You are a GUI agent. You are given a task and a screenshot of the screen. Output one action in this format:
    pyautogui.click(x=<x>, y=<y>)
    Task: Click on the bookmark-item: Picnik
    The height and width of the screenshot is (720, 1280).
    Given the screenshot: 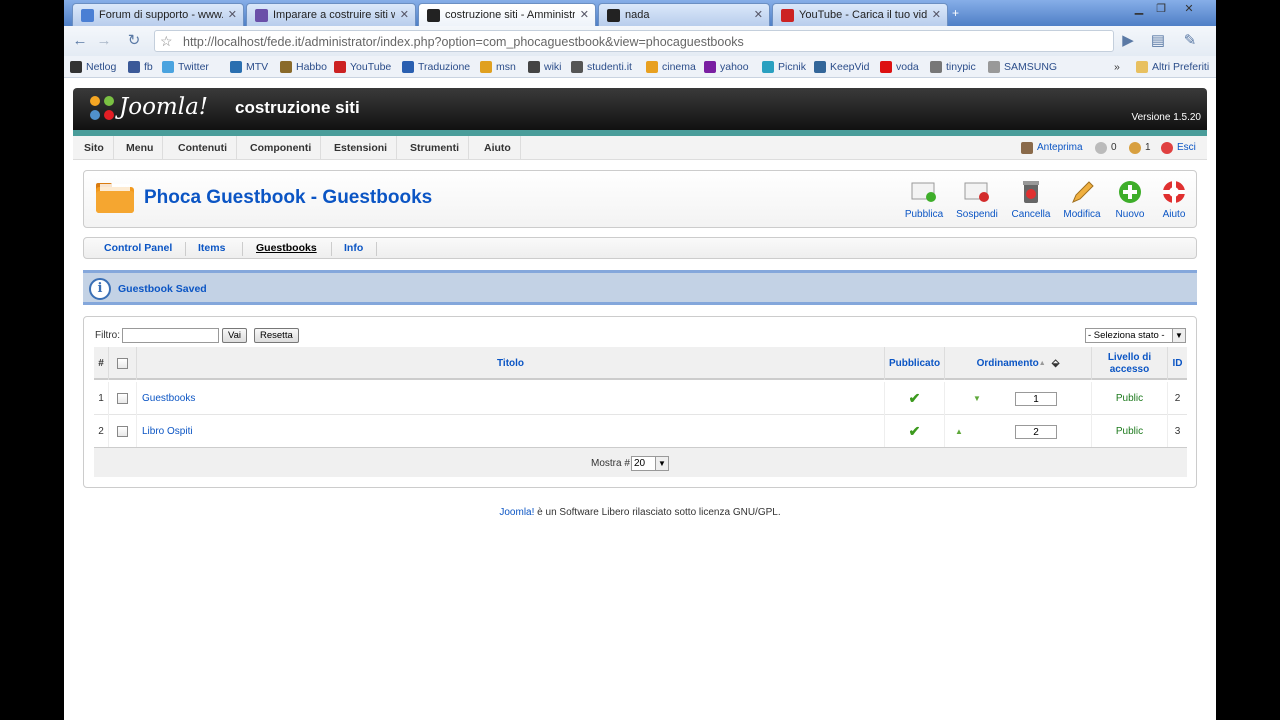 What is the action you would take?
    pyautogui.click(x=784, y=67)
    